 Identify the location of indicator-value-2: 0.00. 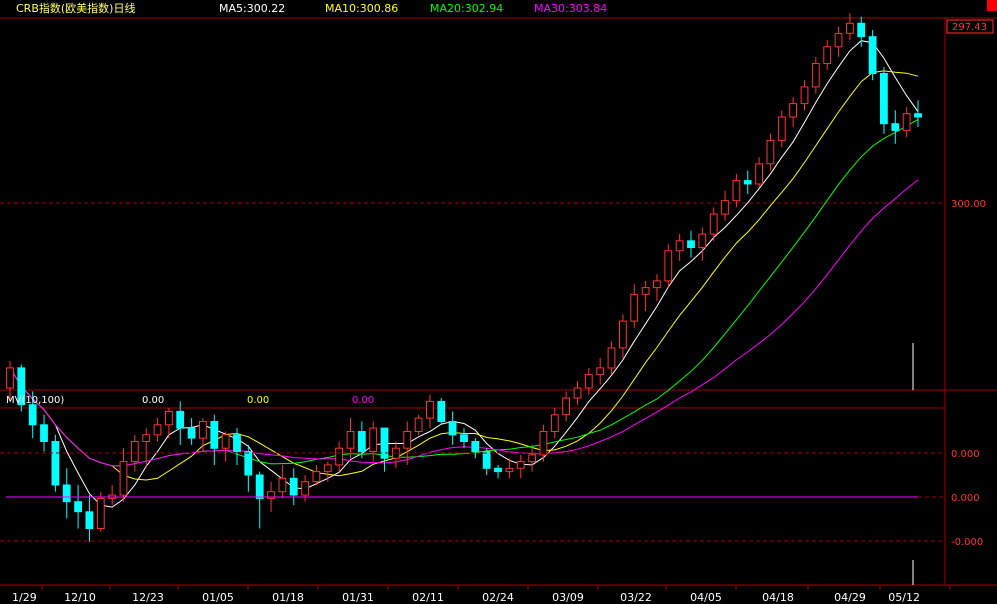
(258, 400).